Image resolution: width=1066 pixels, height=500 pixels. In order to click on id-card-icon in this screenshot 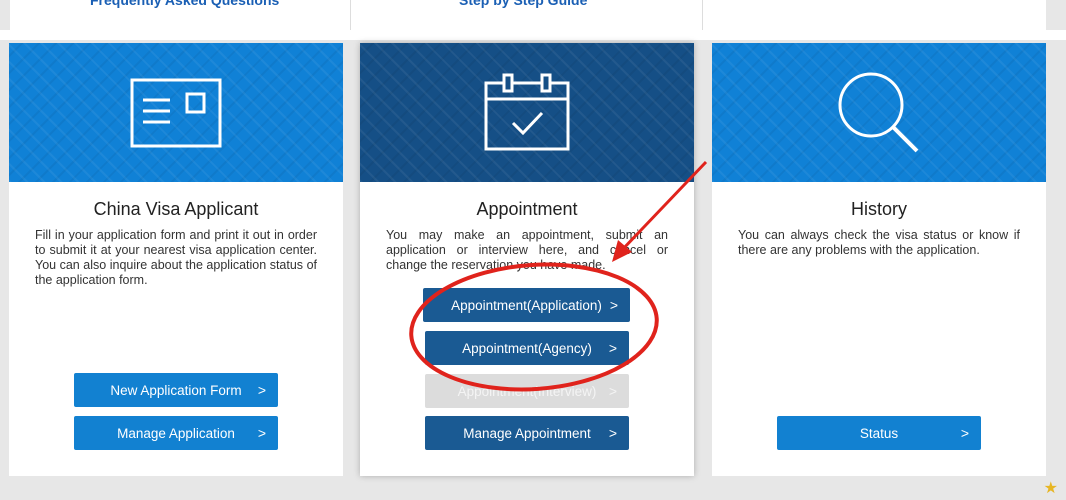, I will do `click(176, 112)`.